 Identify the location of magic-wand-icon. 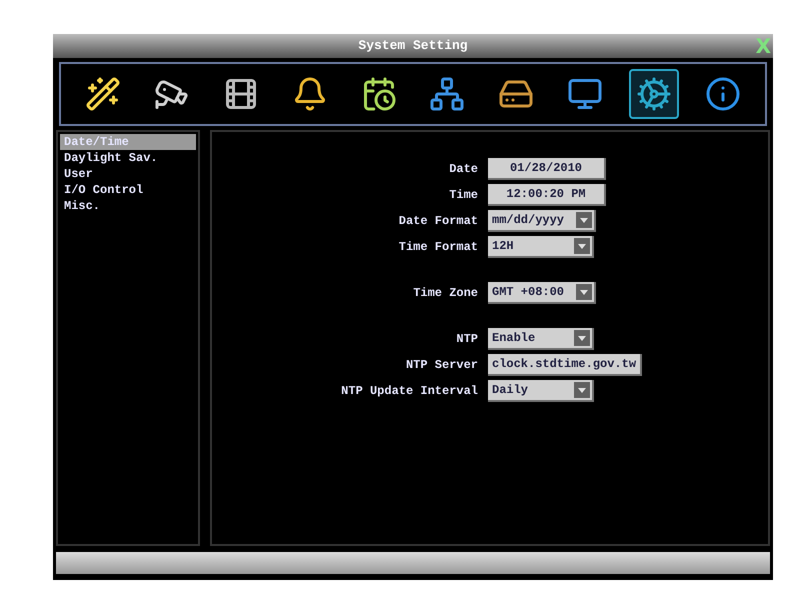
(103, 94).